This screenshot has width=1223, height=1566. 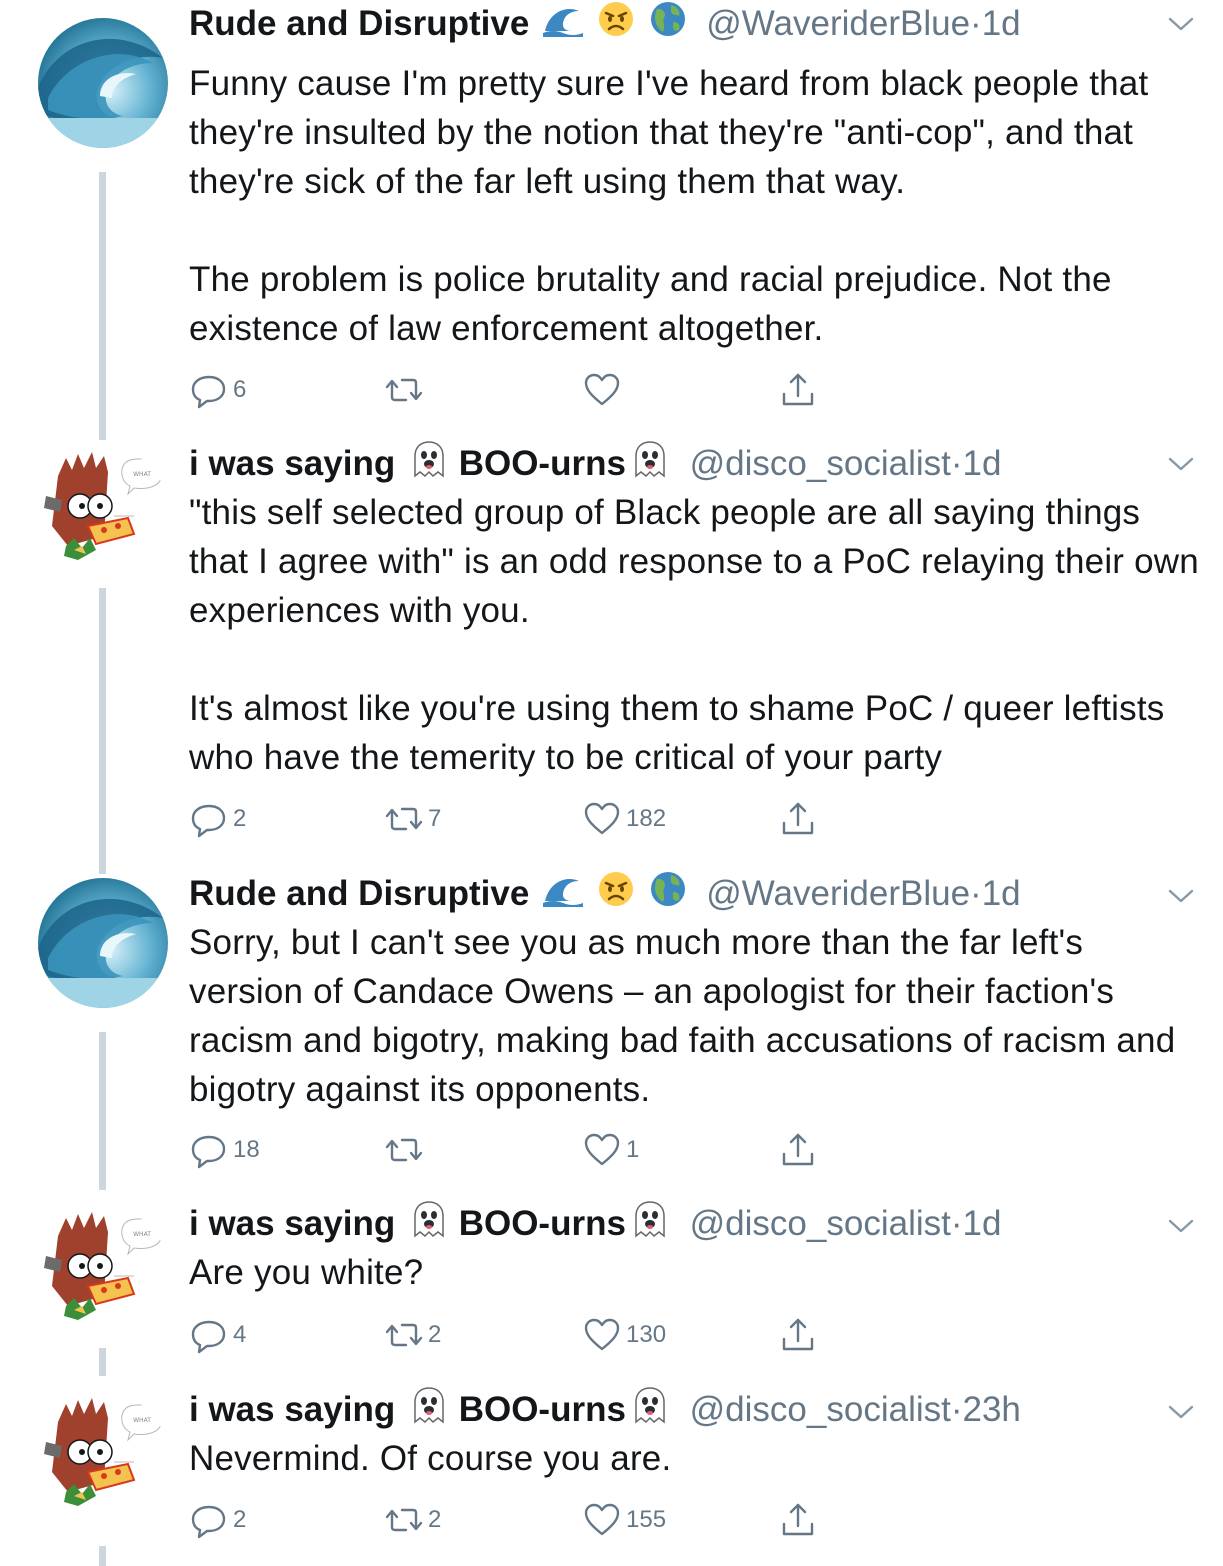 I want to click on reply-button: 18, so click(x=224, y=1150).